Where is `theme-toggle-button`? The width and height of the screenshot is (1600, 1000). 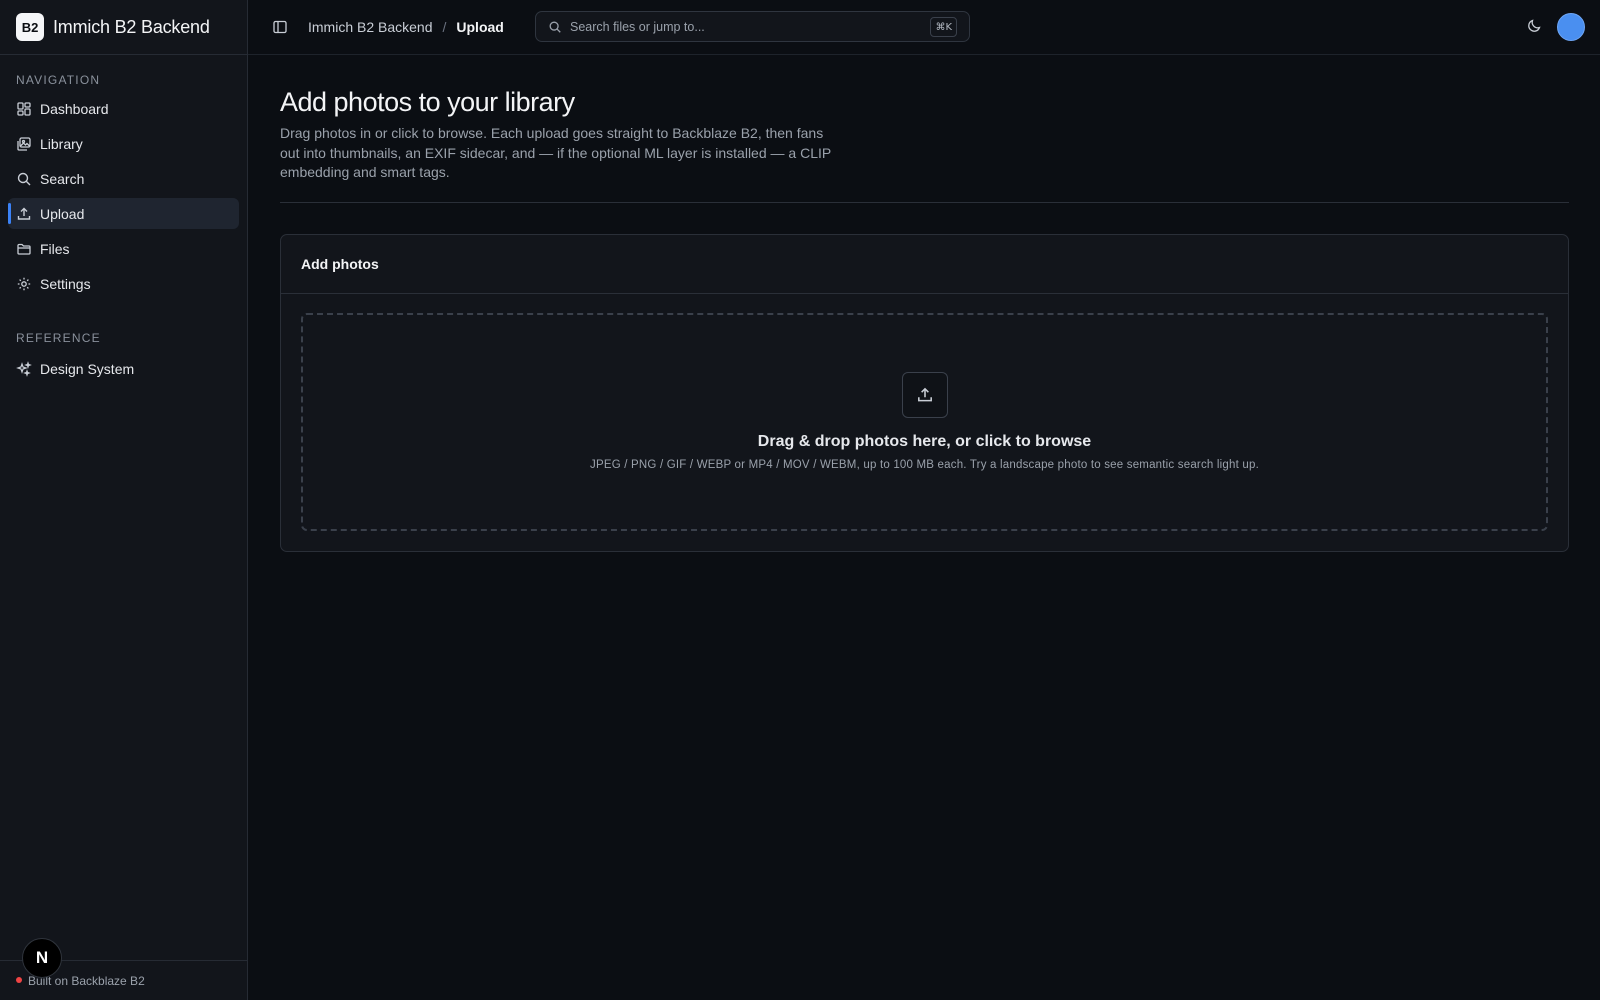 theme-toggle-button is located at coordinates (1535, 27).